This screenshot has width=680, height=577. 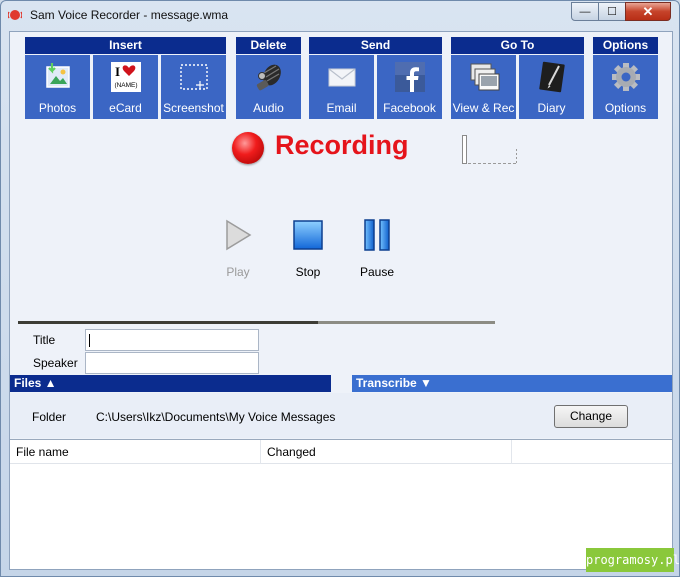 I want to click on stop-button: Stop, so click(x=308, y=248).